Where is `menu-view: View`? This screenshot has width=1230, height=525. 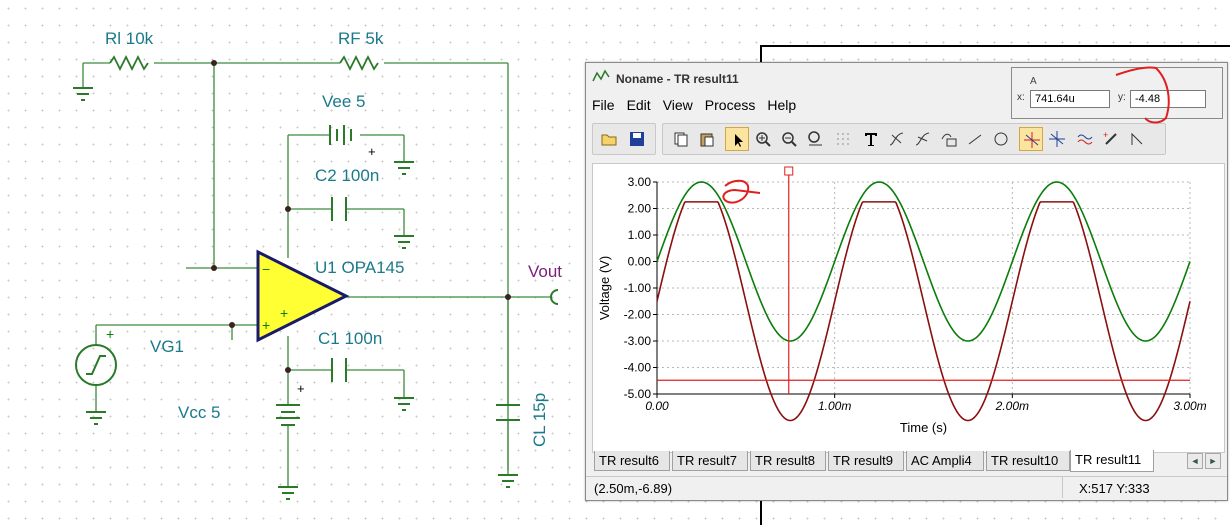
menu-view: View is located at coordinates (678, 103).